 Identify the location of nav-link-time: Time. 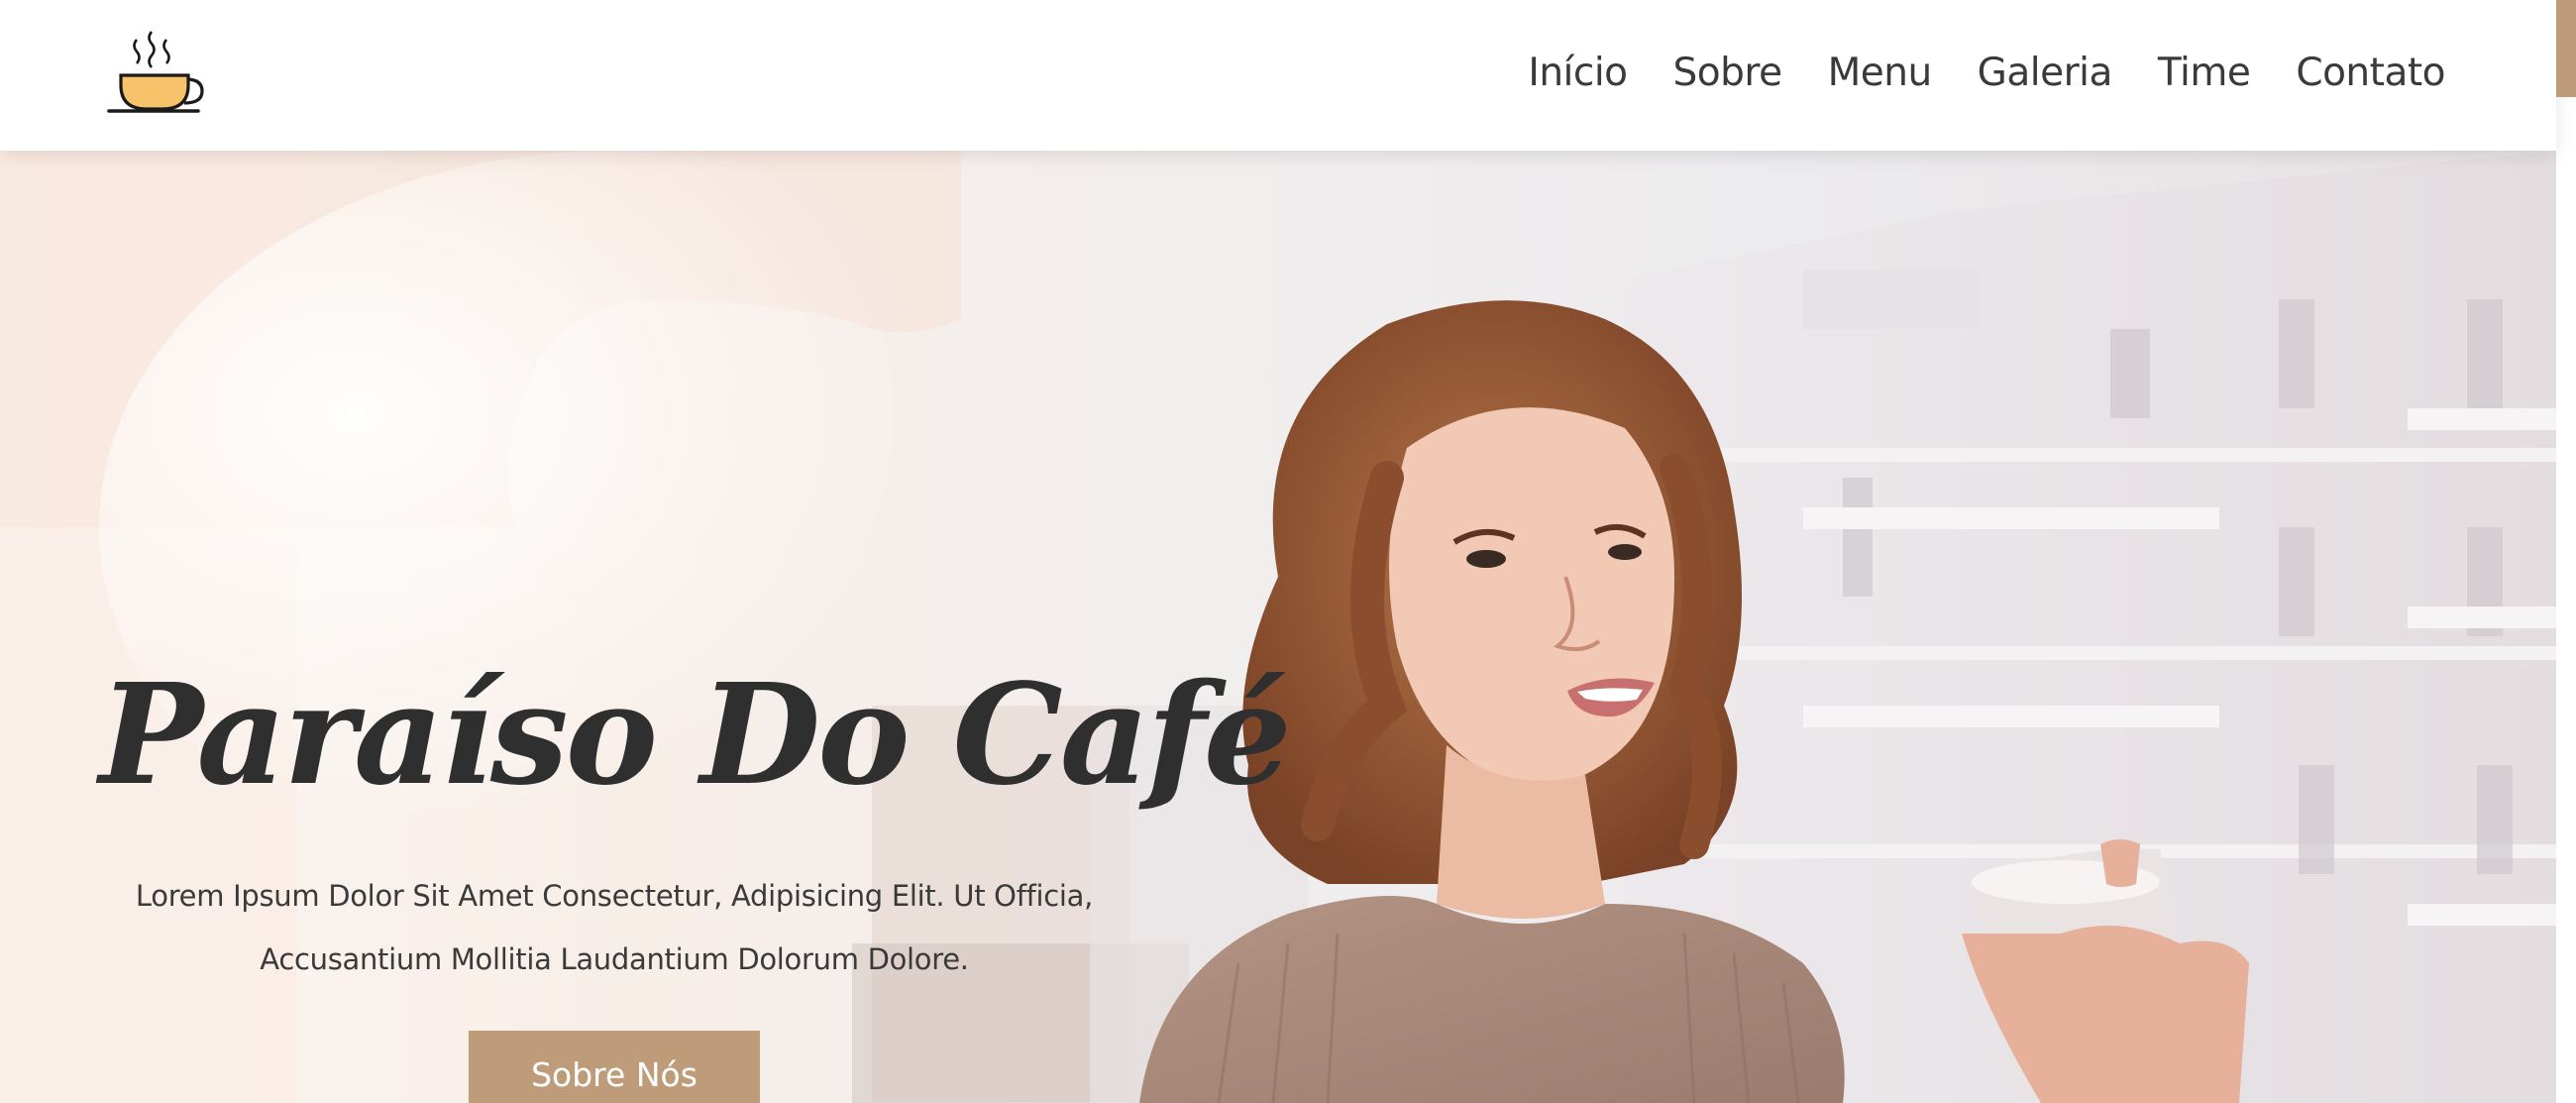
(2204, 73).